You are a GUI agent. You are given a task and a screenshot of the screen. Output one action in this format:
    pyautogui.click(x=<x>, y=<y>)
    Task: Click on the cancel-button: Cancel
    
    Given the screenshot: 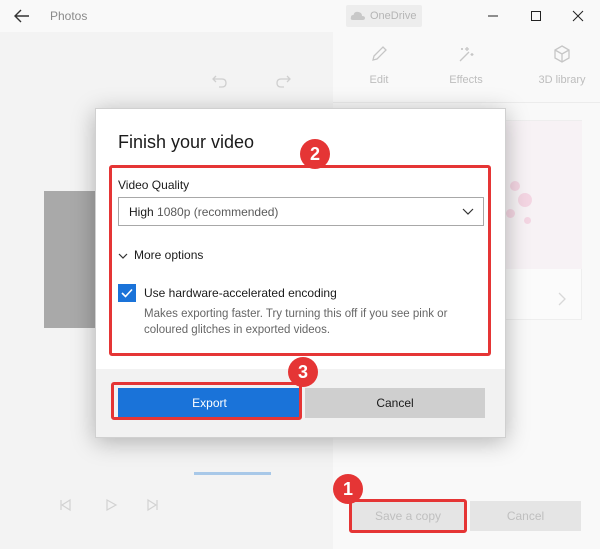 What is the action you would take?
    pyautogui.click(x=395, y=403)
    